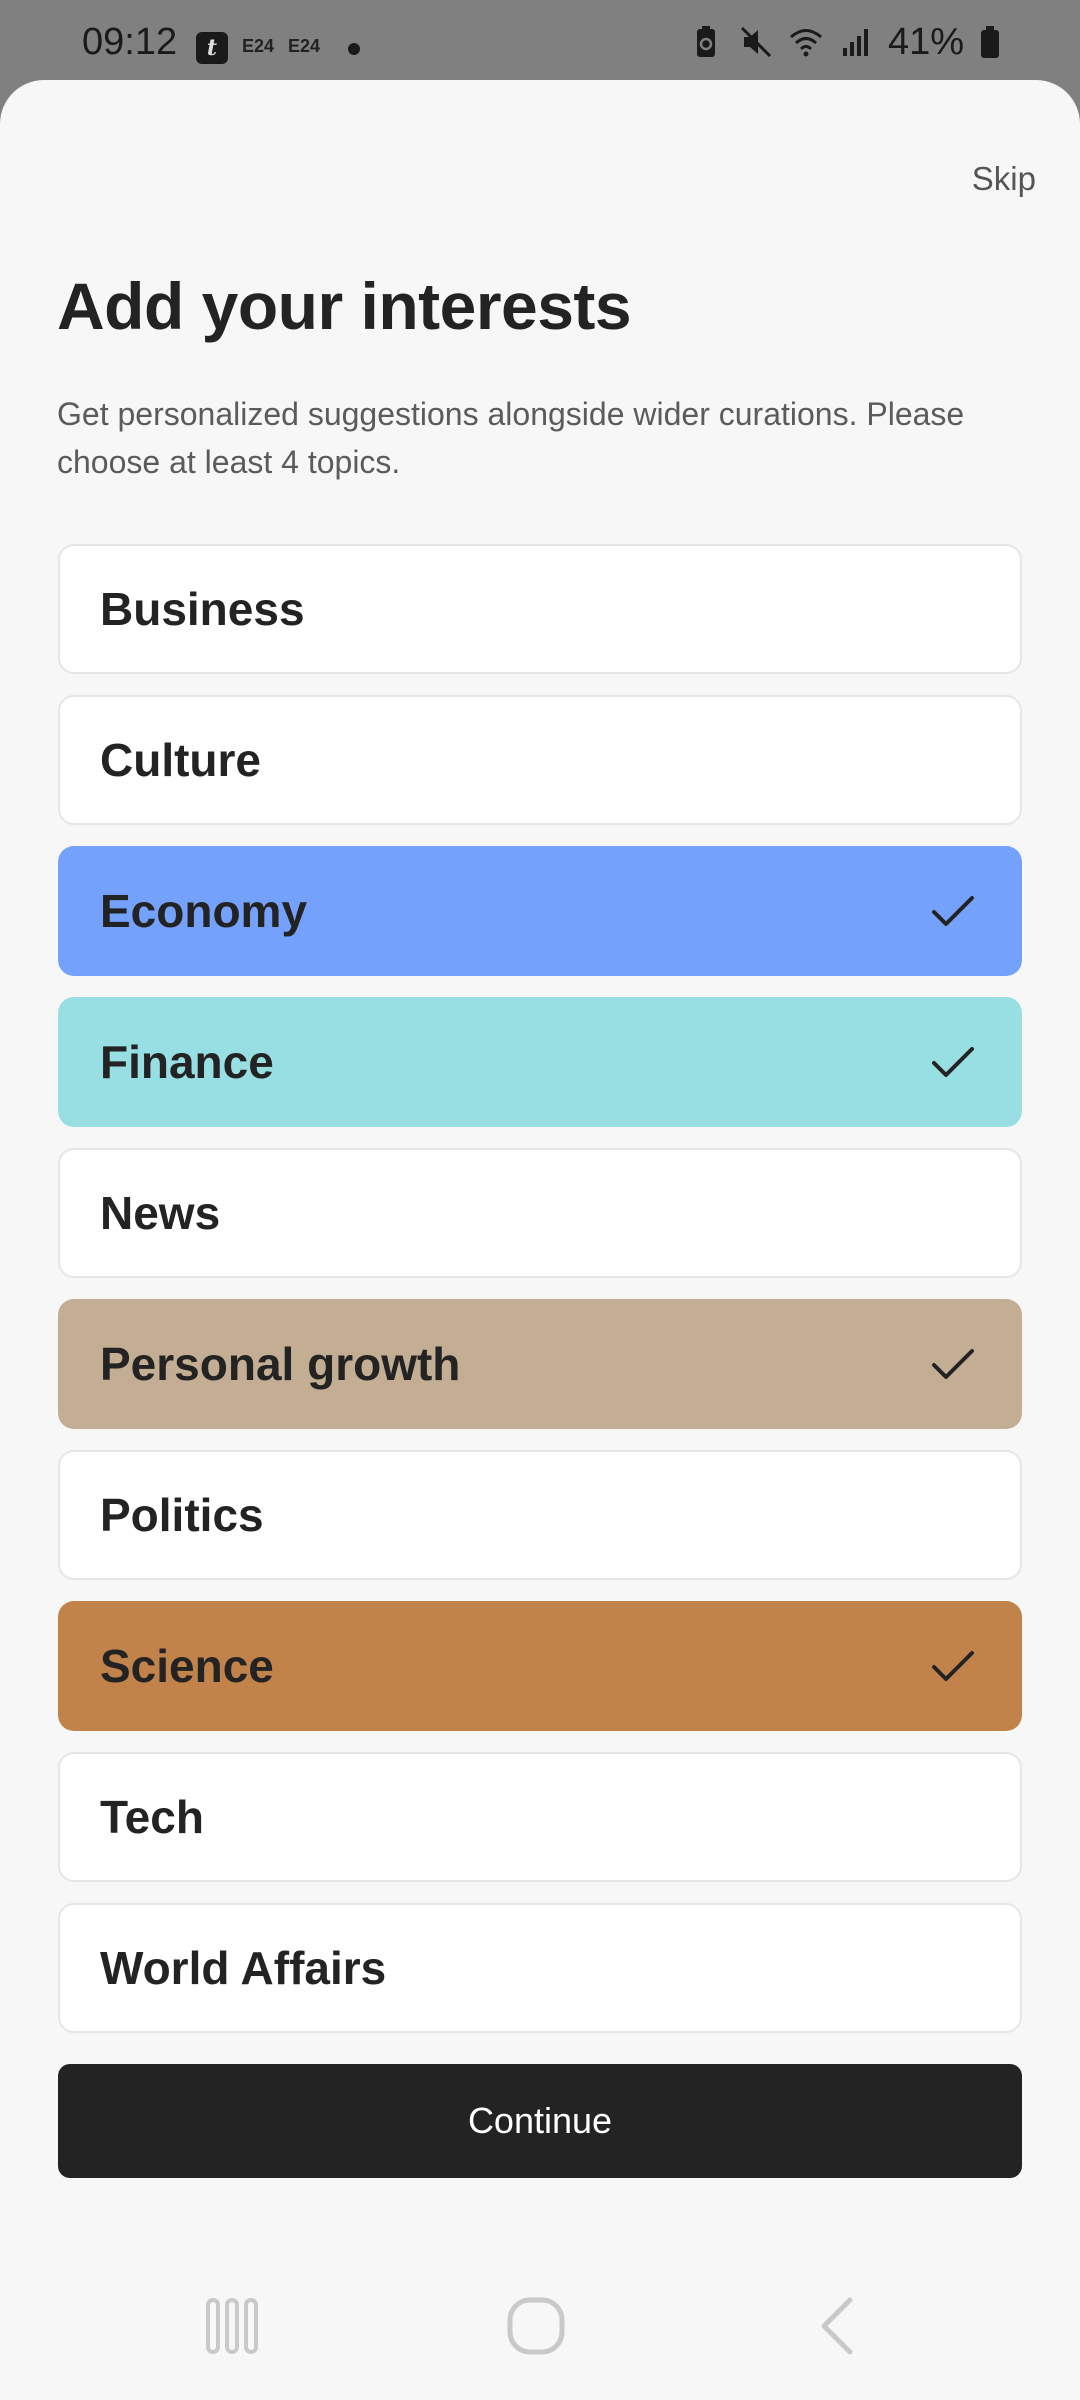 The height and width of the screenshot is (2400, 1080). Describe the element at coordinates (180, 760) in the screenshot. I see `topic-label: Culture` at that location.